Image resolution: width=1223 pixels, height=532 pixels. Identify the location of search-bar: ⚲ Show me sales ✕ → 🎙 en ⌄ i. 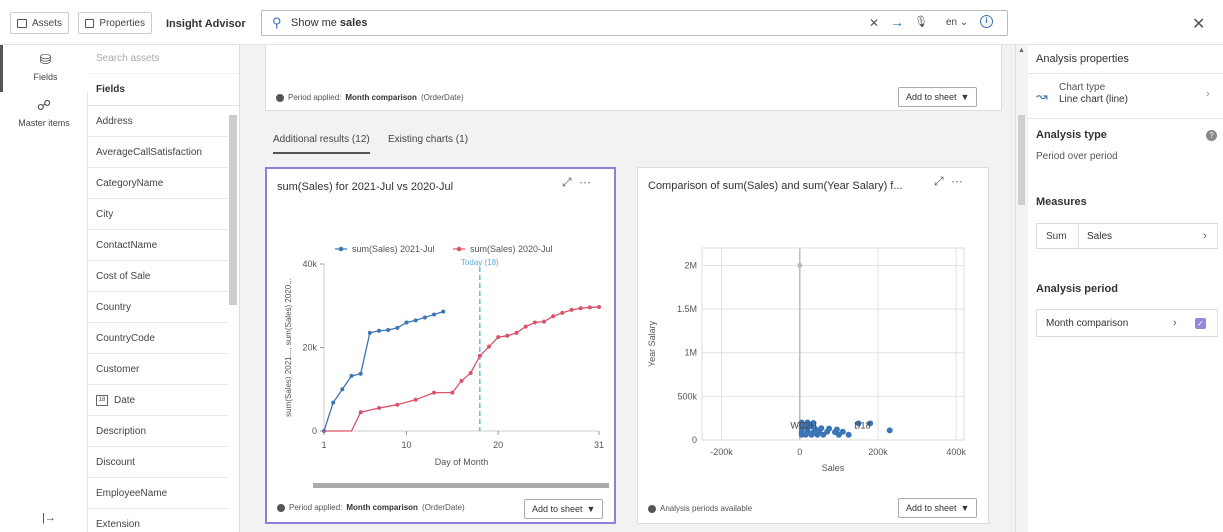
(634, 23).